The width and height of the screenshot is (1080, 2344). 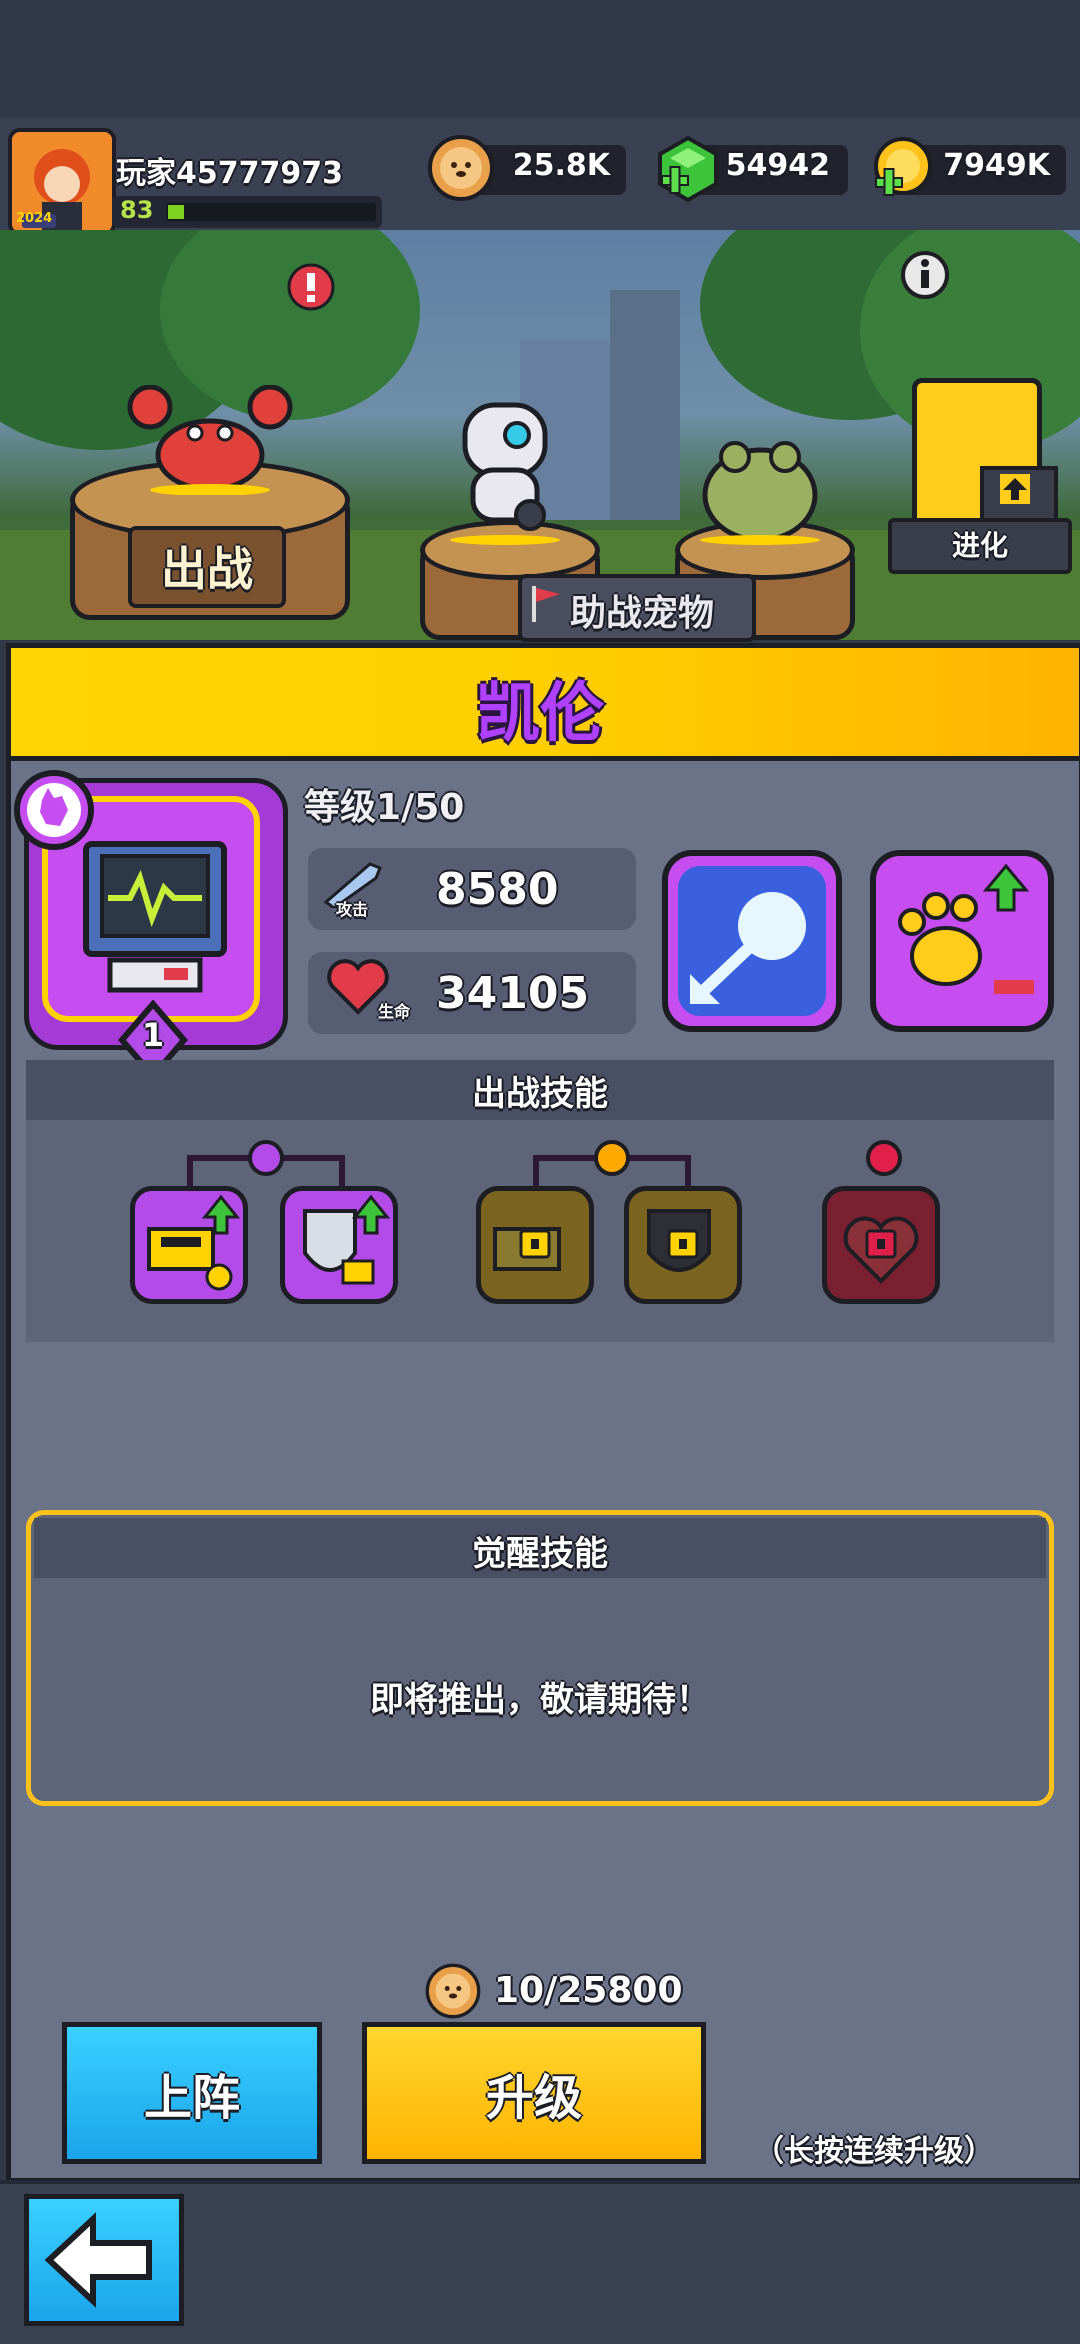 I want to click on battle-skills-title: 出战技能, so click(x=540, y=1094).